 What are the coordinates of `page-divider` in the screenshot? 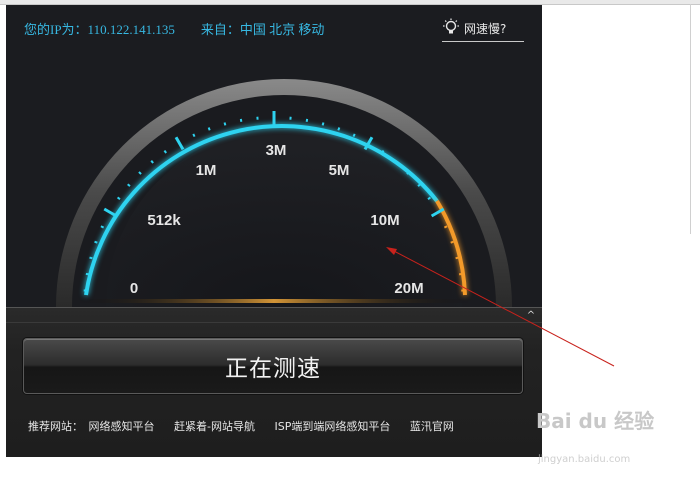 It's located at (690, 119).